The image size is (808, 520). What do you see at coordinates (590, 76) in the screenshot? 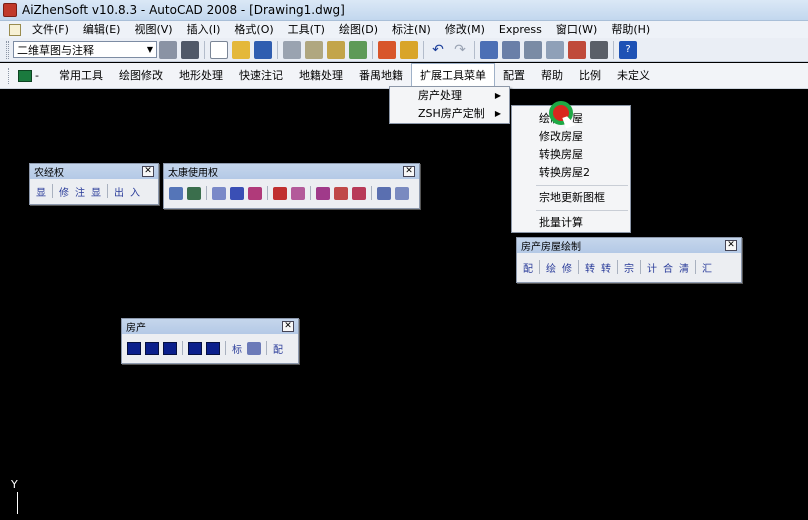
I see `custom-menu-scale: 比例` at bounding box center [590, 76].